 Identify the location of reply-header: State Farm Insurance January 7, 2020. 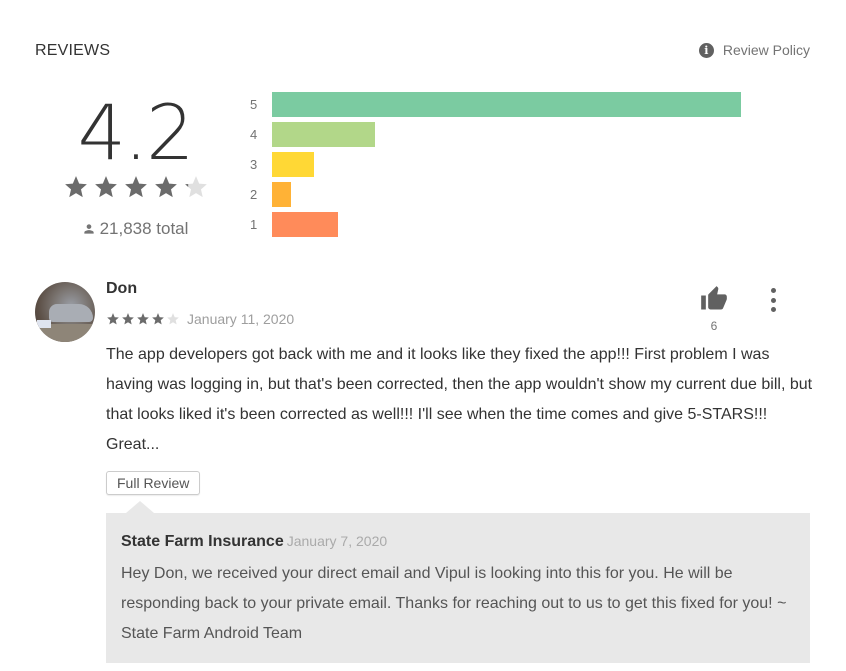
(254, 542).